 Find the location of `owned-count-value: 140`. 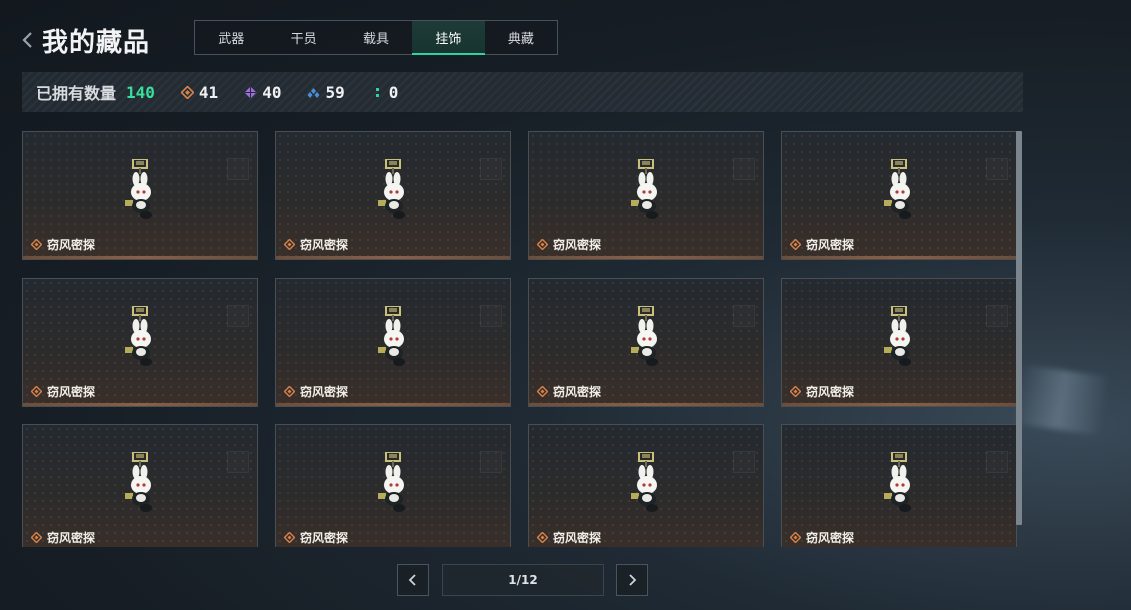

owned-count-value: 140 is located at coordinates (140, 92).